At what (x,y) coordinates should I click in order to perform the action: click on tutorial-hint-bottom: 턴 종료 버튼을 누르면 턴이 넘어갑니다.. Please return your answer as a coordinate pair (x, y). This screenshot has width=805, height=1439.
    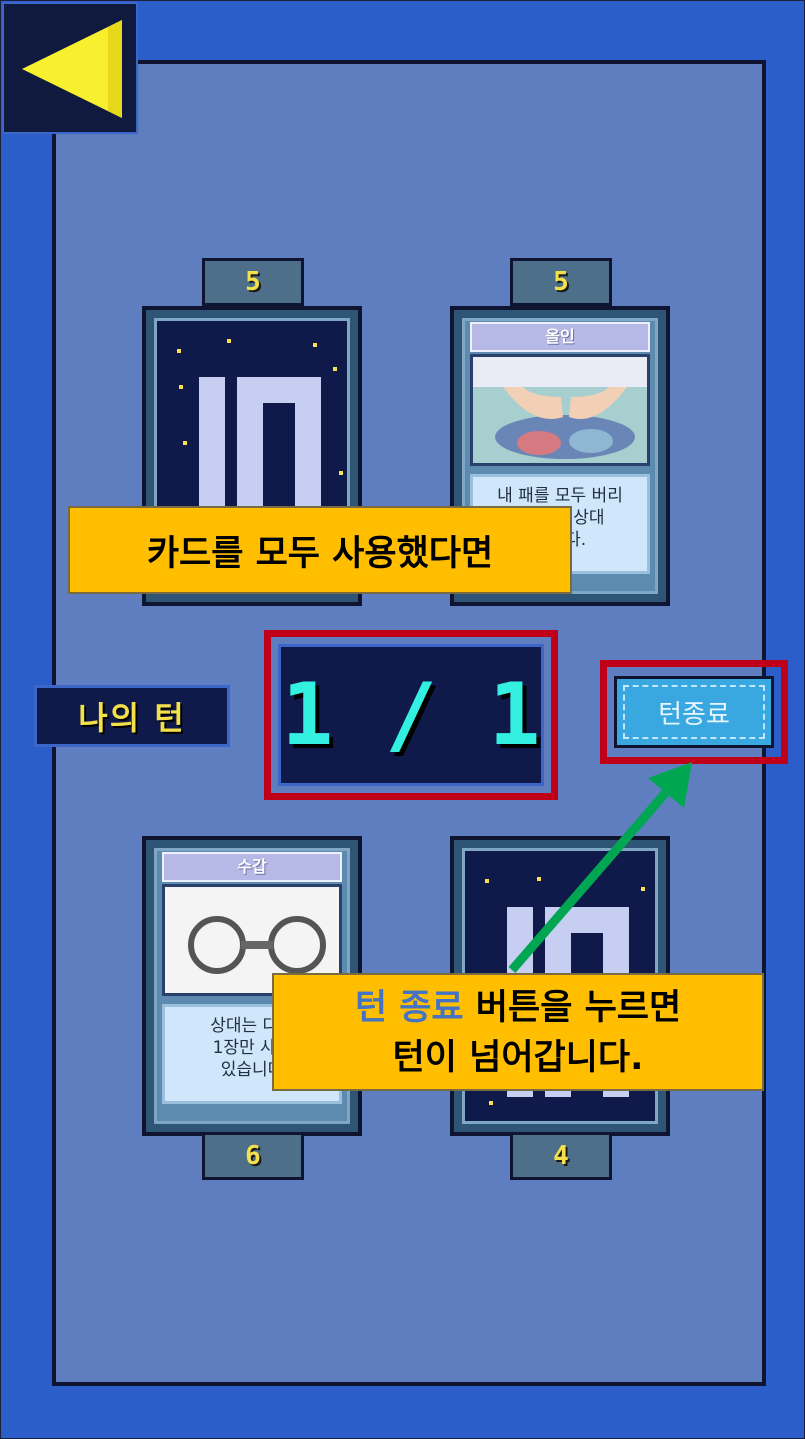
    Looking at the image, I should click on (518, 1032).